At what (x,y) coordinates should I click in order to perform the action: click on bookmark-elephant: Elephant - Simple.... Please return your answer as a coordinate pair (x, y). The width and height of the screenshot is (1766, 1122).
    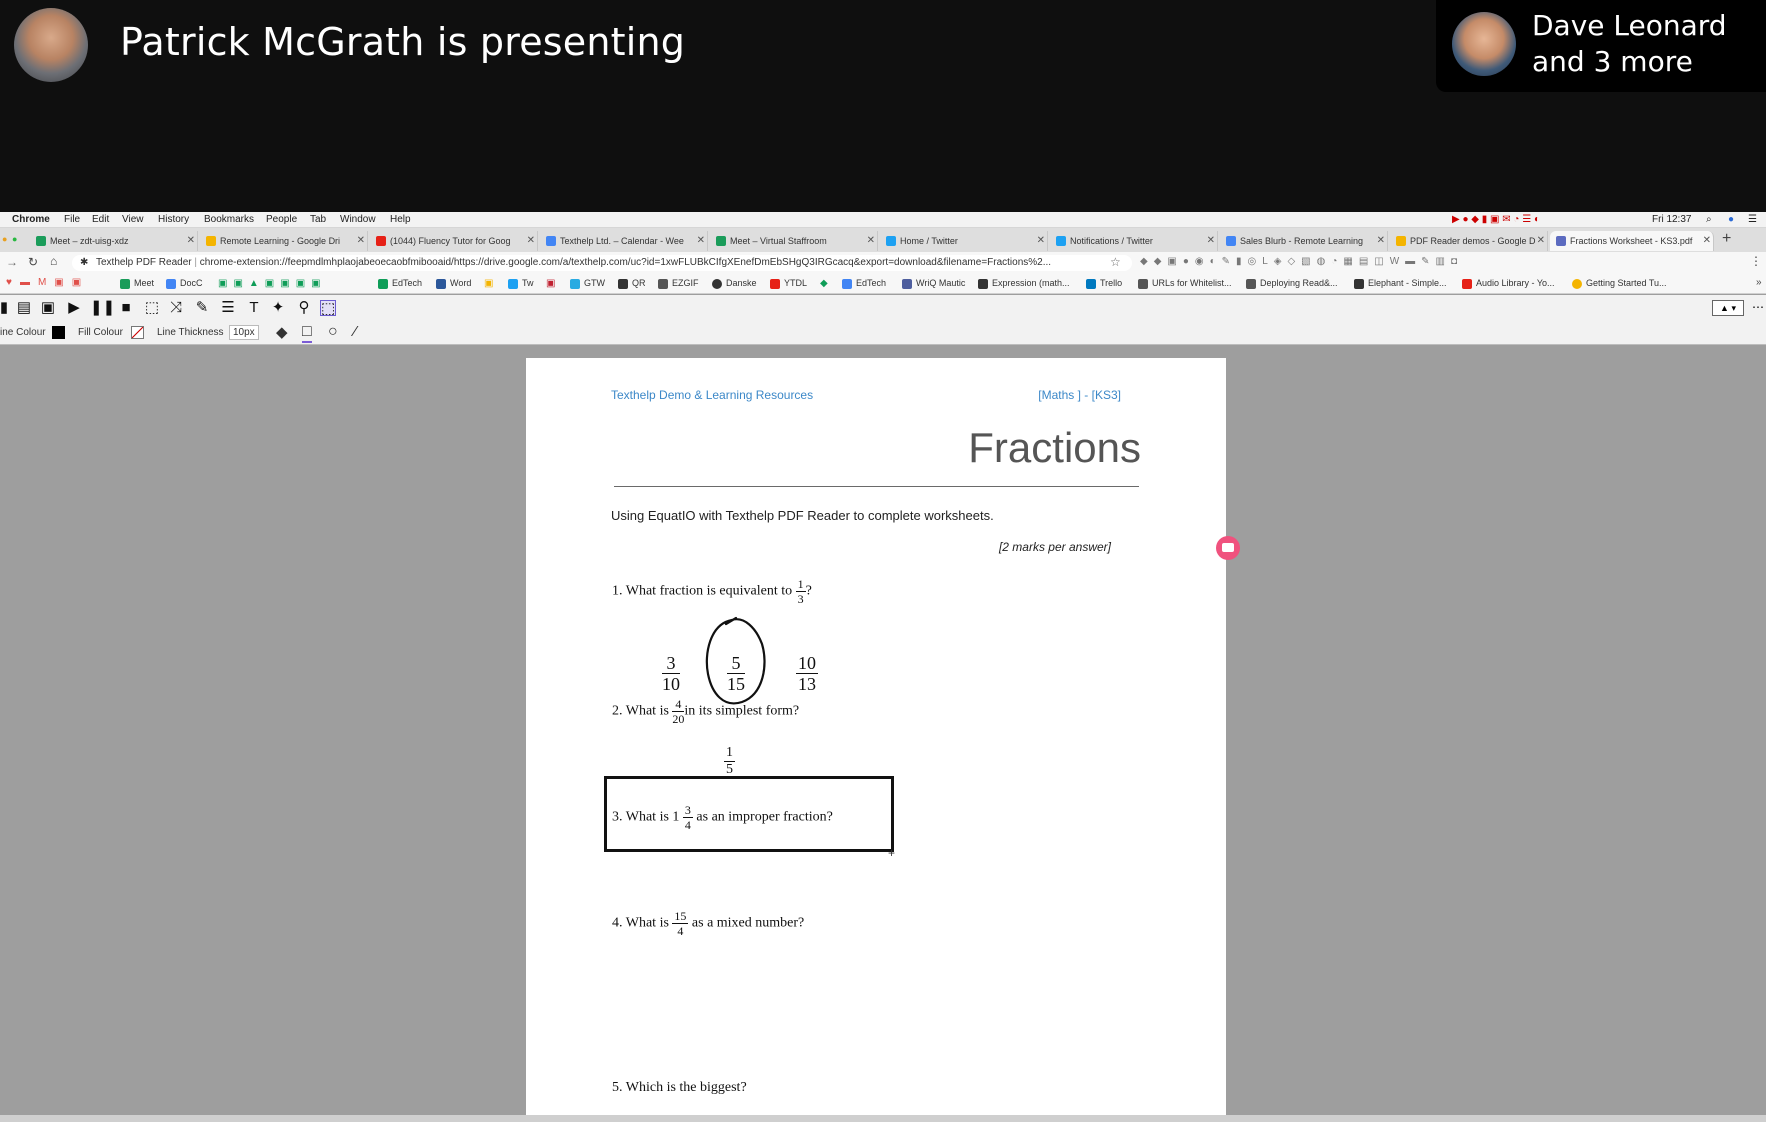
    Looking at the image, I should click on (1400, 283).